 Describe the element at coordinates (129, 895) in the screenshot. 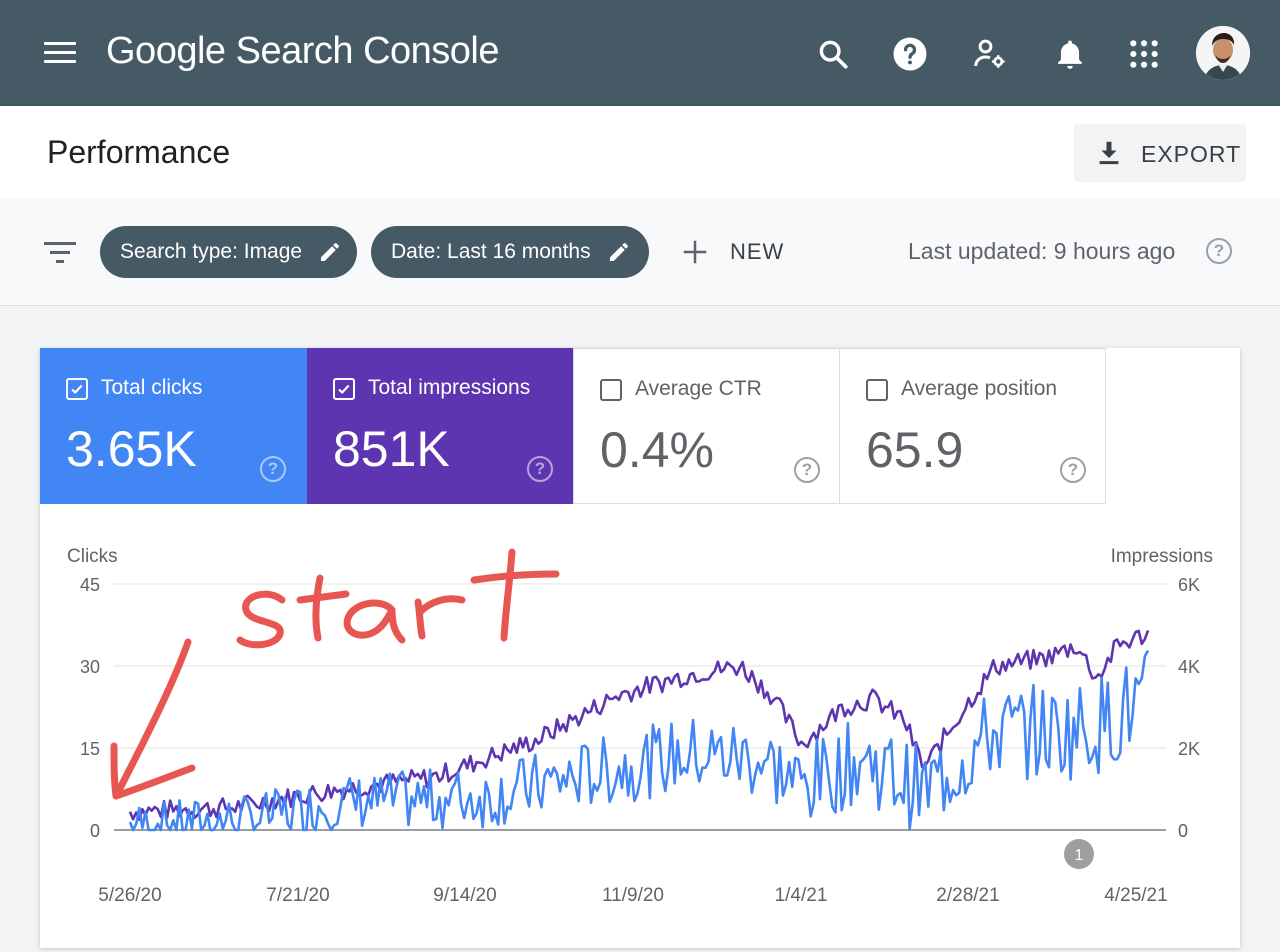

I see `x-tick-label: 5/26/20` at that location.